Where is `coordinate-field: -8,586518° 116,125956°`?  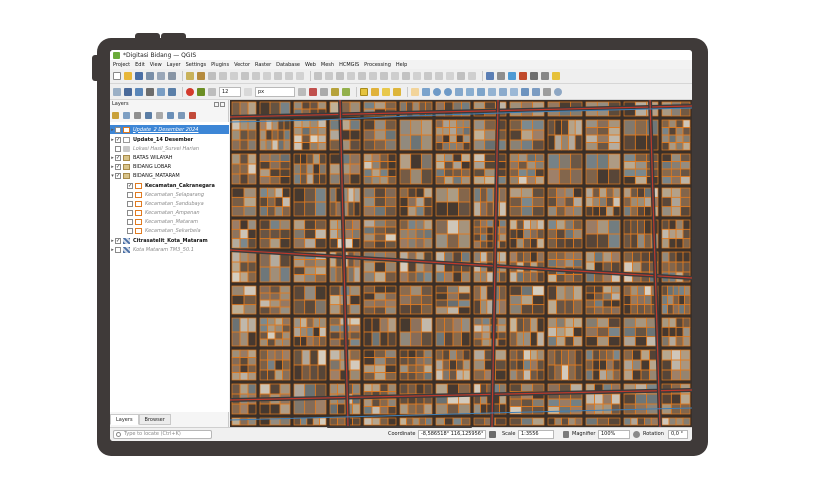 coordinate-field: -8,586518° 116,125956° is located at coordinates (452, 434).